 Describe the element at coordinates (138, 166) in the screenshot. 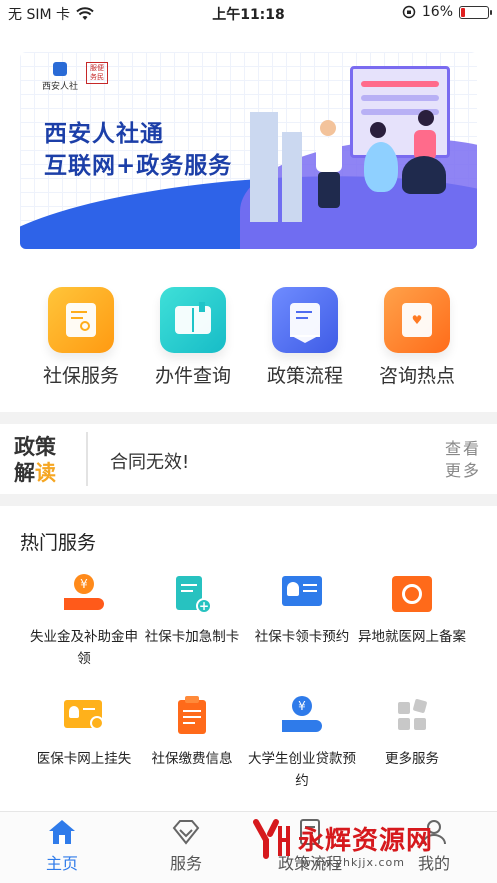

I see `banner-subtitle: 互联网+政务服务` at that location.